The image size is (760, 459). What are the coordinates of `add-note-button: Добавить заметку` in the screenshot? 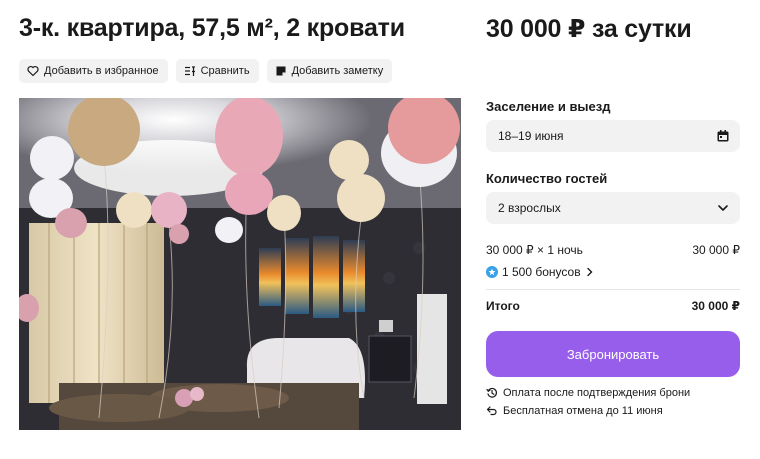 It's located at (329, 71).